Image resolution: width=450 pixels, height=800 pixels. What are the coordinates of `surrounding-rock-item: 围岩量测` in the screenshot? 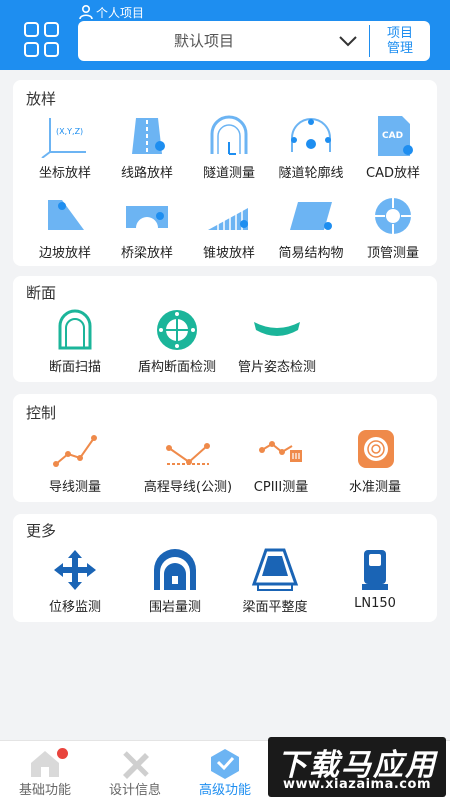 It's located at (175, 581).